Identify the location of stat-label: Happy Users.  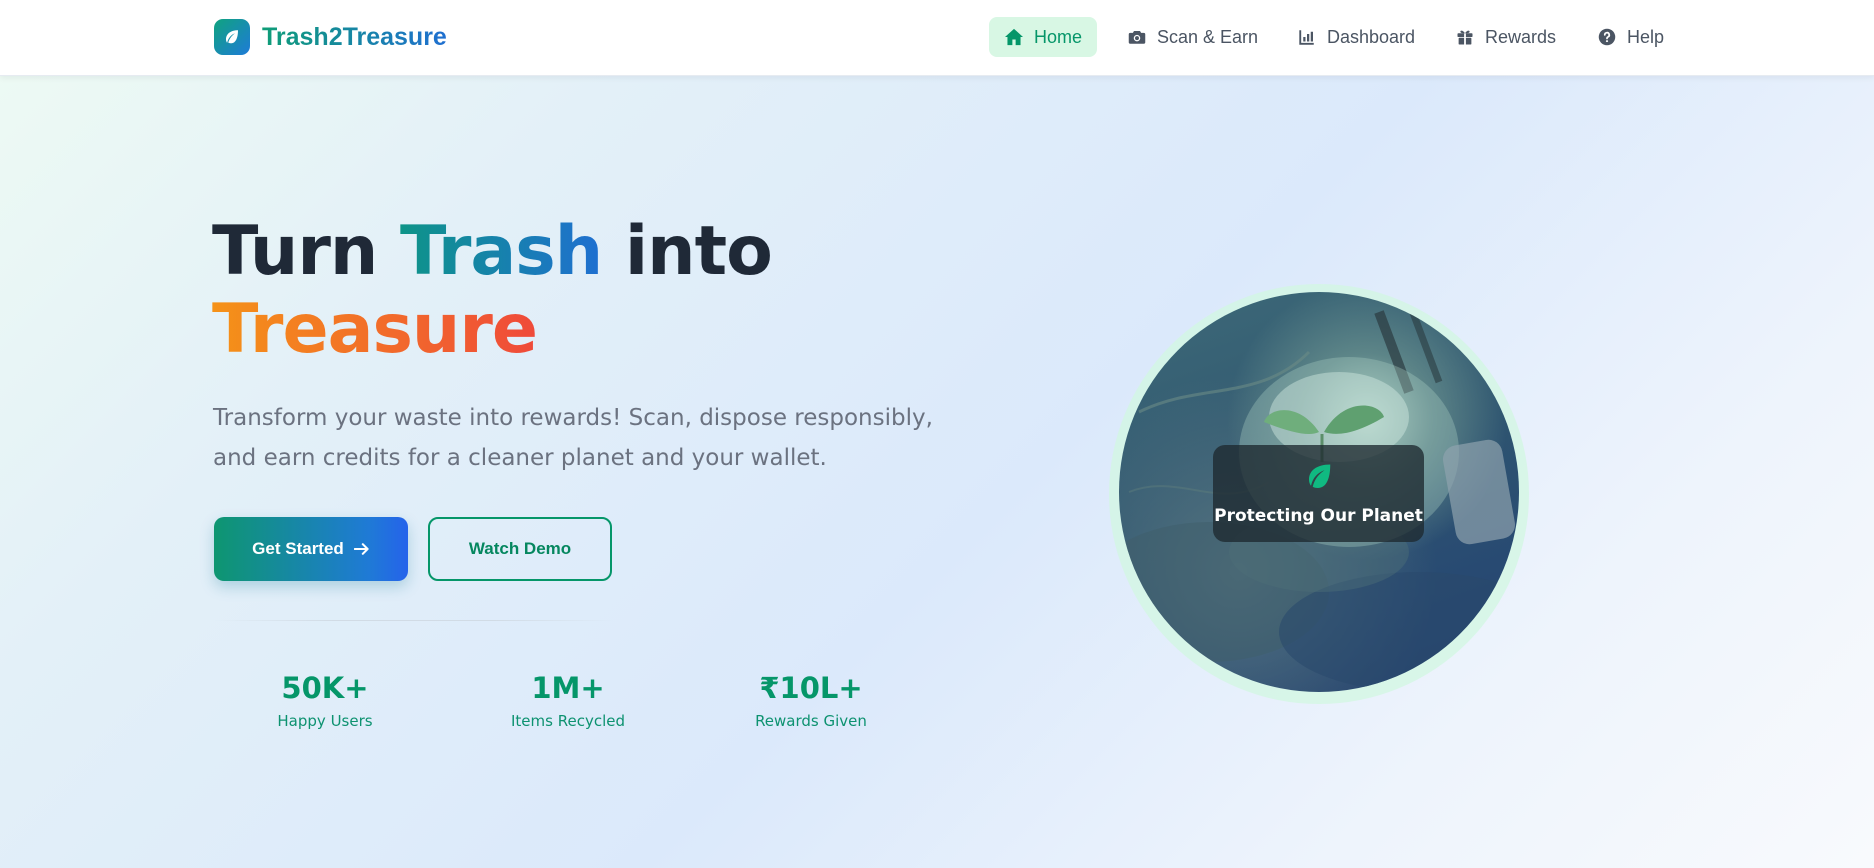
(325, 721).